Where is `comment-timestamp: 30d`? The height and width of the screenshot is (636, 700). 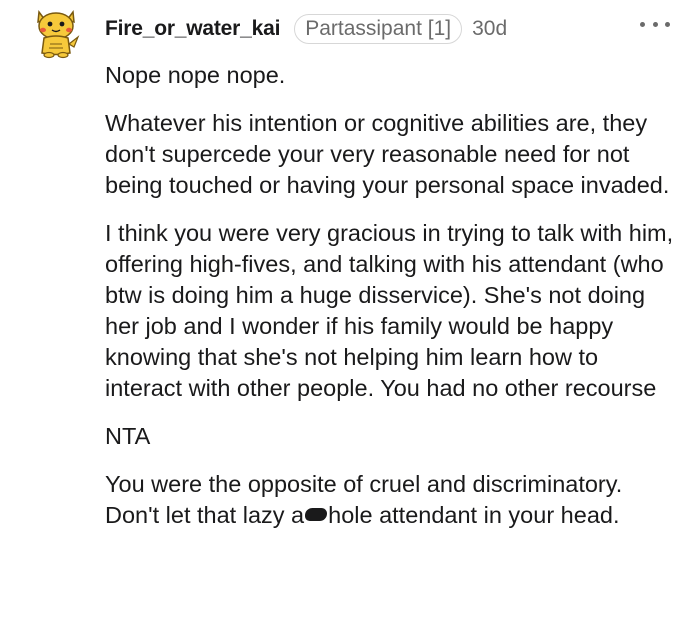
comment-timestamp: 30d is located at coordinates (489, 29).